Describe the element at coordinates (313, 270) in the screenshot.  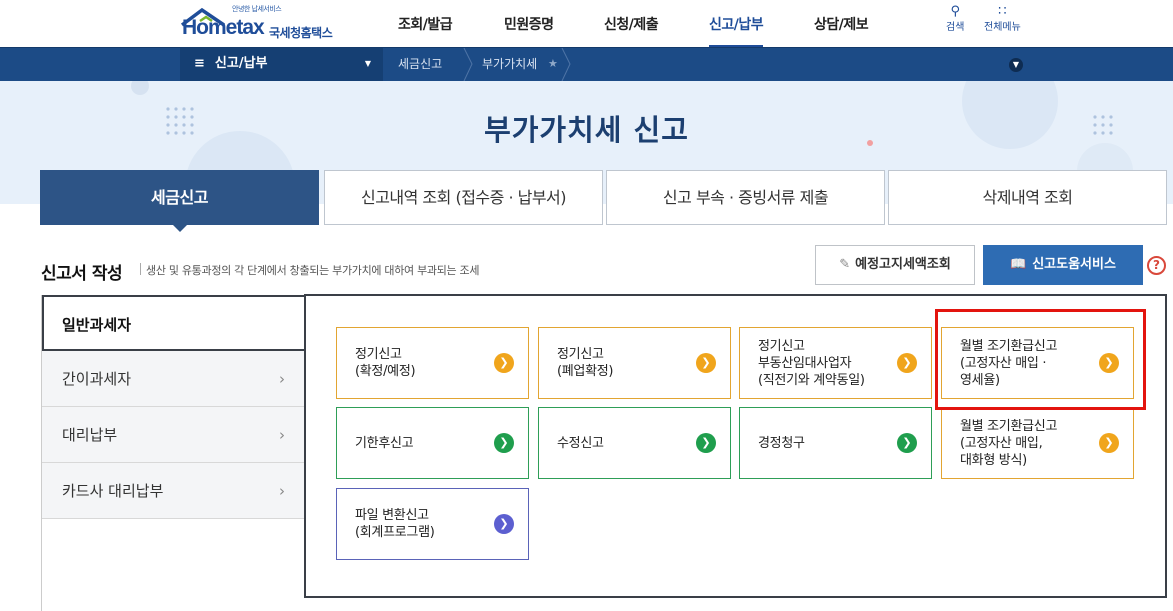
I see `section-description: 생산 및 유통과정의 각 단계에서 창출되는 부가가치에 대하여 부과되는 조세` at that location.